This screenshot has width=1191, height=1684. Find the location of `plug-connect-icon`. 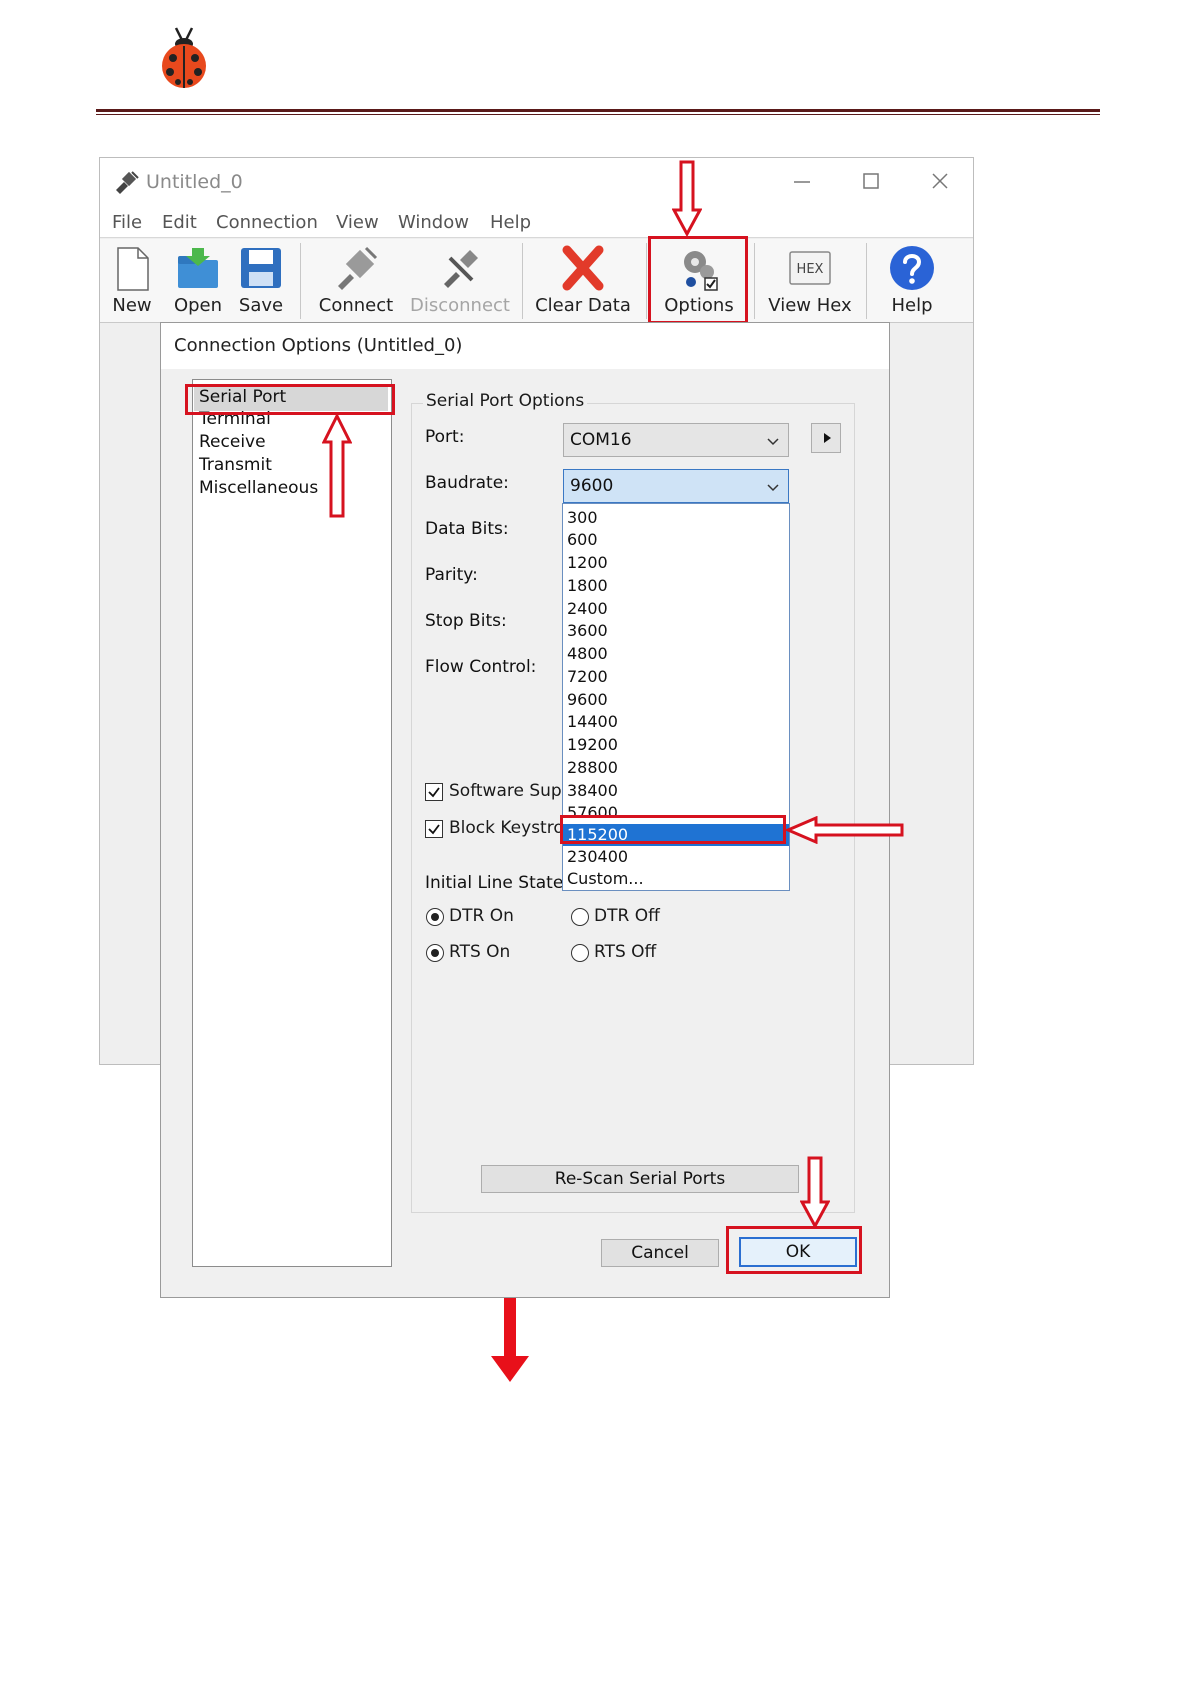

plug-connect-icon is located at coordinates (358, 268).